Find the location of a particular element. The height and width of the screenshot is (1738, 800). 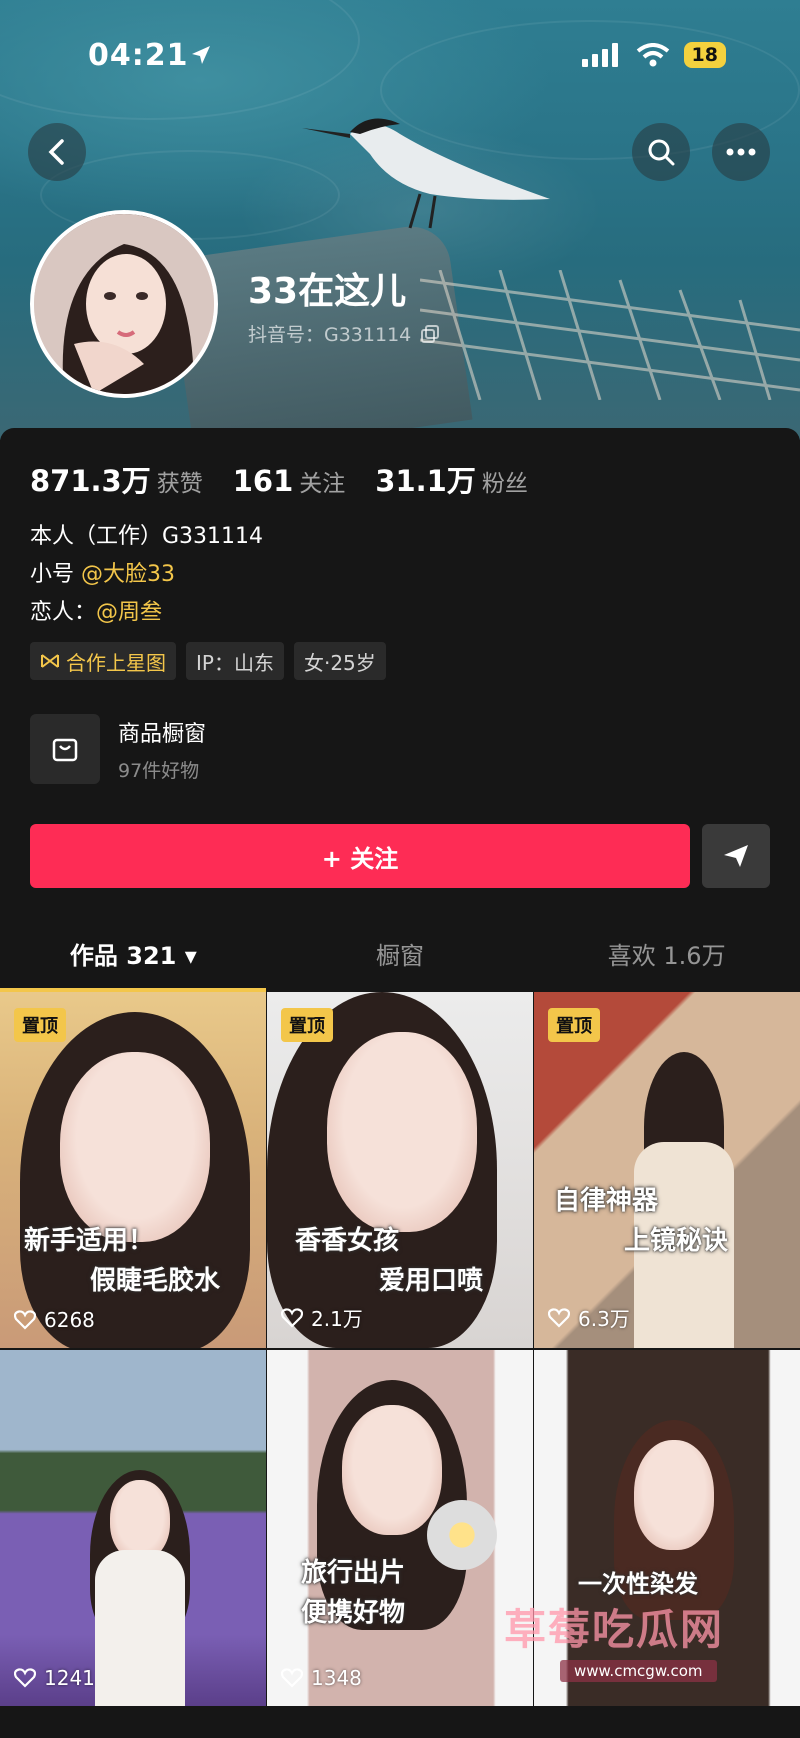

battery-indicator: 18 is located at coordinates (704, 55).